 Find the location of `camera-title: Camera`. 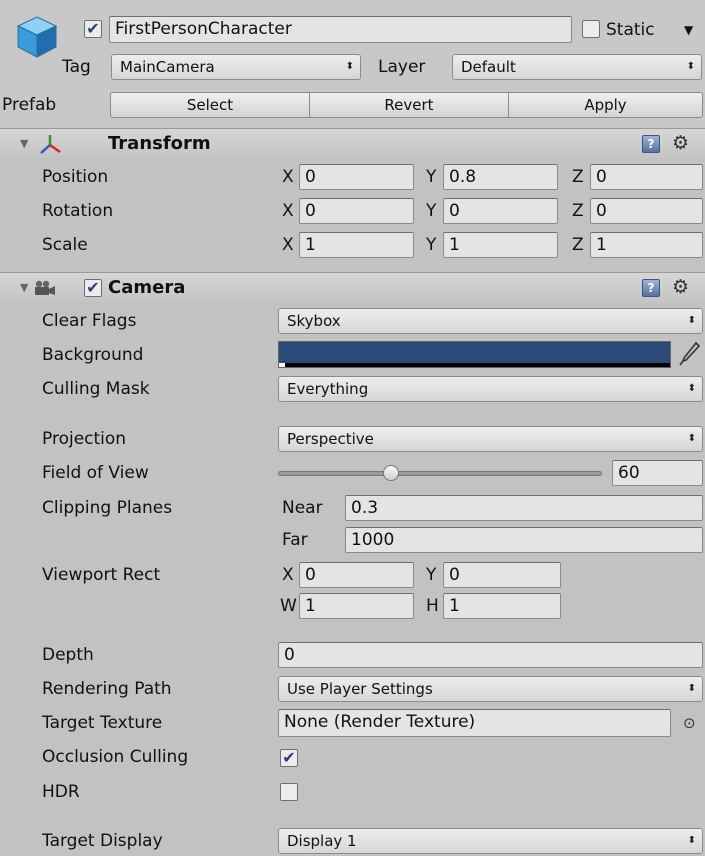

camera-title: Camera is located at coordinates (147, 287).